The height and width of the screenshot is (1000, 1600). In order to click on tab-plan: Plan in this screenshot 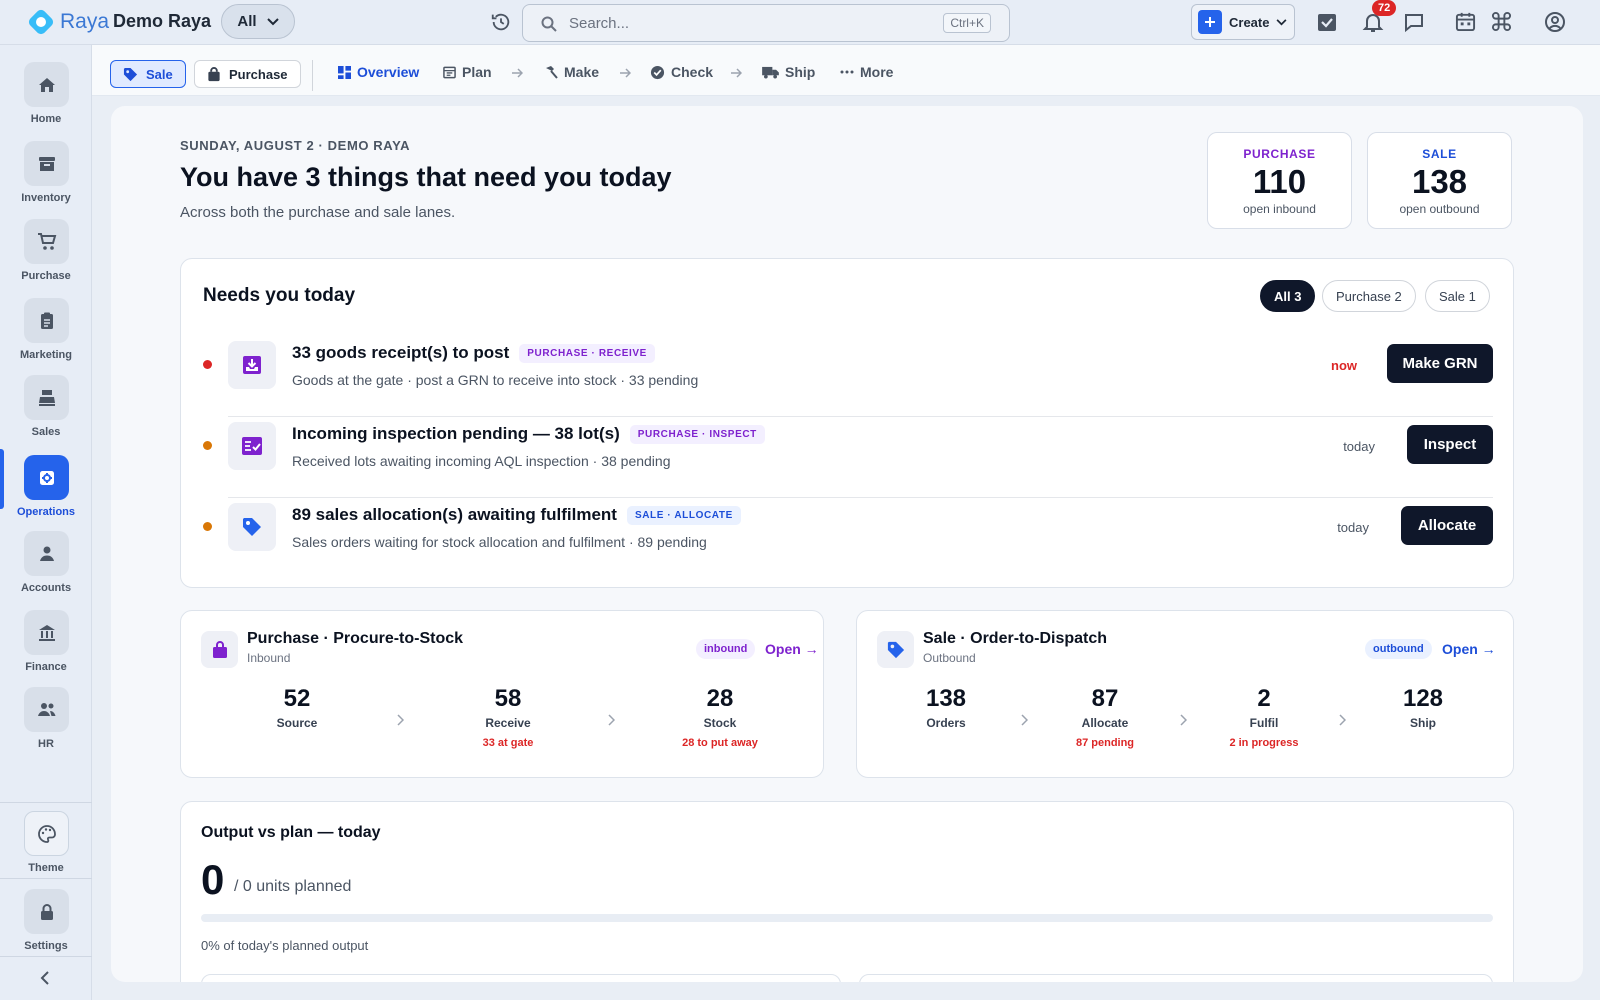, I will do `click(467, 72)`.